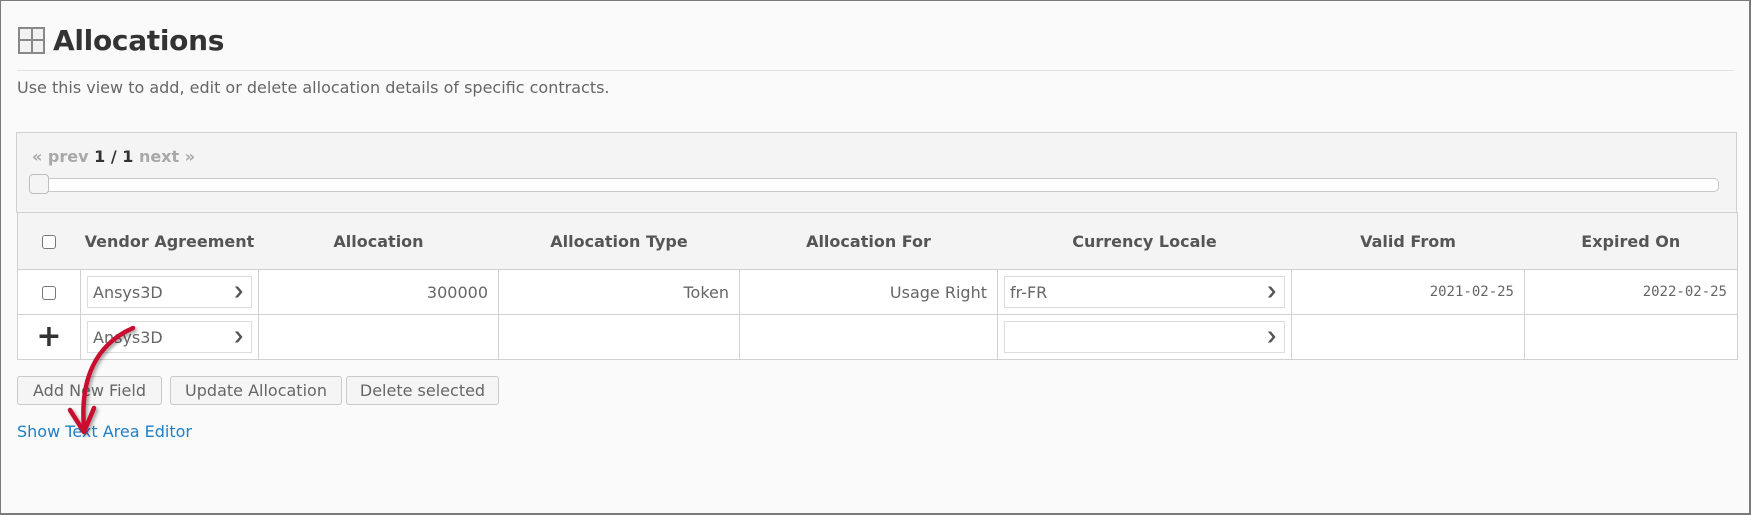 This screenshot has height=515, width=1751. Describe the element at coordinates (1029, 292) in the screenshot. I see `currency-locale-value: fr-FR` at that location.